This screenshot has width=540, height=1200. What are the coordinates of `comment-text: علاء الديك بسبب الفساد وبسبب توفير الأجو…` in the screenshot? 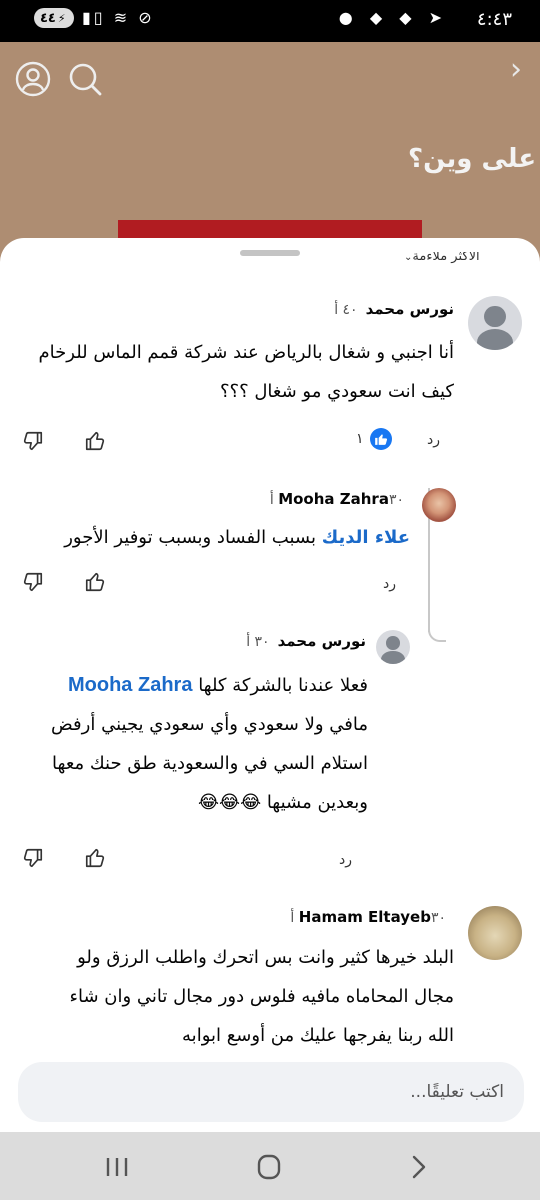 It's located at (237, 537).